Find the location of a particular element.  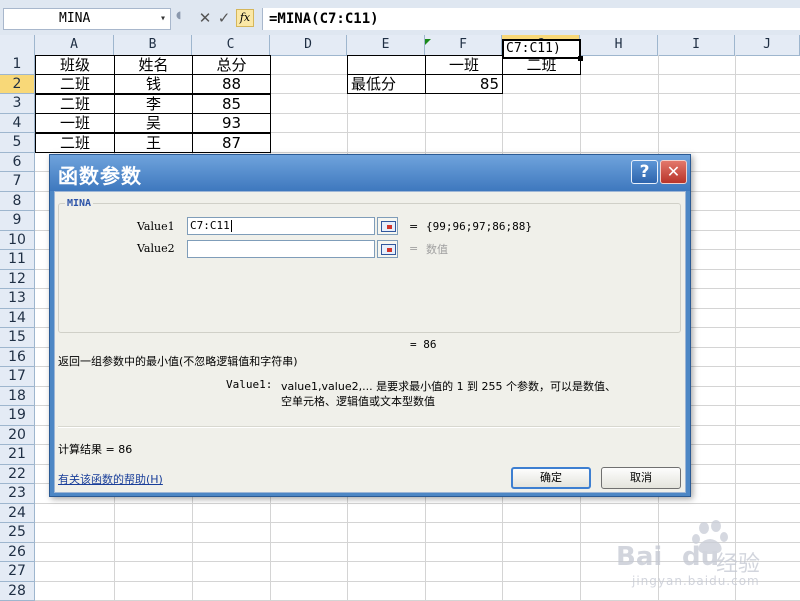

row-header-10: 10 is located at coordinates (17, 241).